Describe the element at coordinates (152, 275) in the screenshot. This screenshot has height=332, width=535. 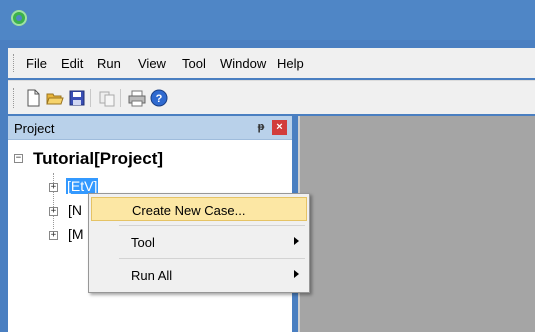
I see `run-all-label: Run All` at that location.